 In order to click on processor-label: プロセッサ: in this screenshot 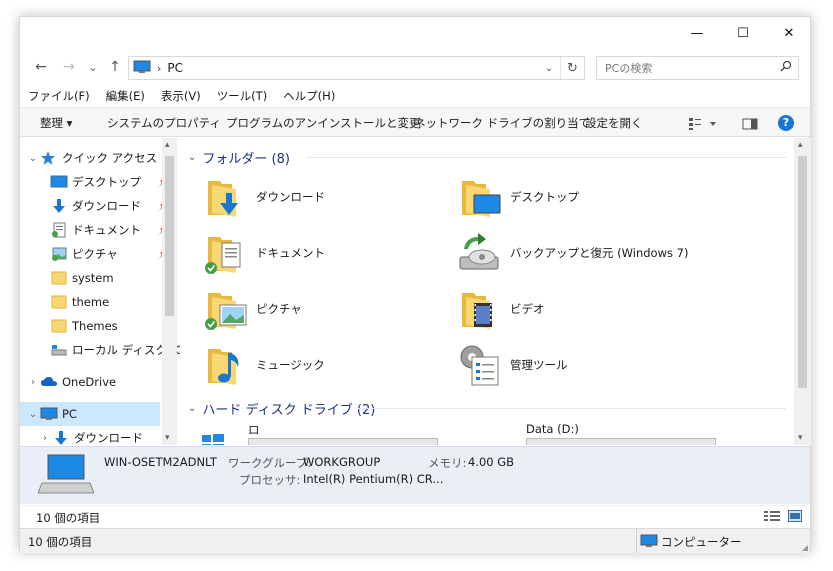, I will do `click(270, 480)`.